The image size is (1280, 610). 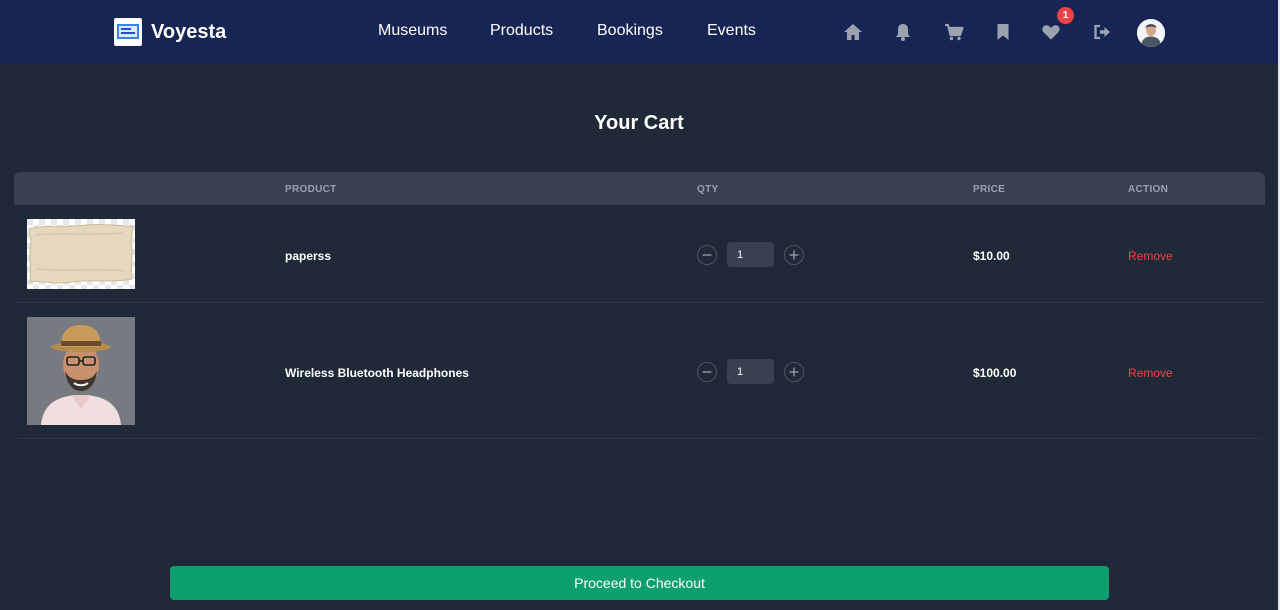 I want to click on page-title: Your Cart, so click(x=639, y=123).